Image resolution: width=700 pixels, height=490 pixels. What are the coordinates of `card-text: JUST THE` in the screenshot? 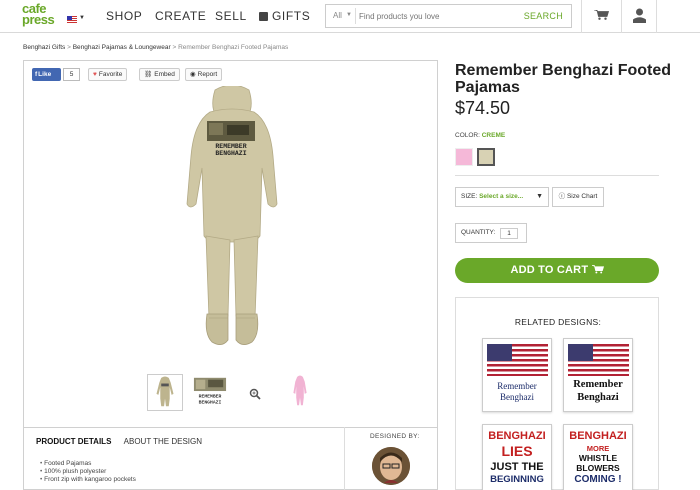 It's located at (517, 467).